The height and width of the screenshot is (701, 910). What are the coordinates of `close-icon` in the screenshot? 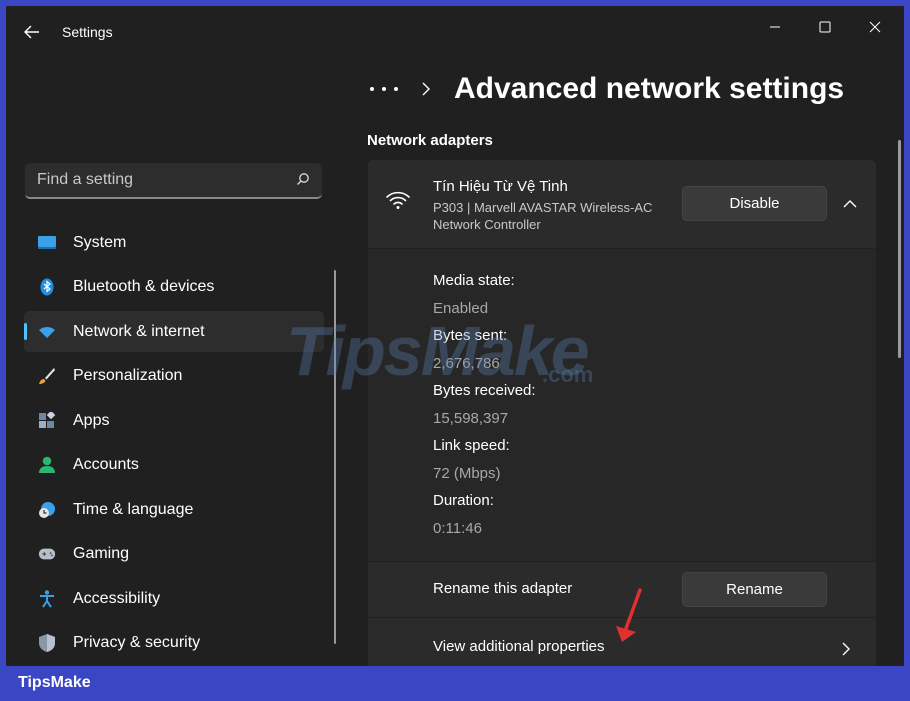 It's located at (875, 27).